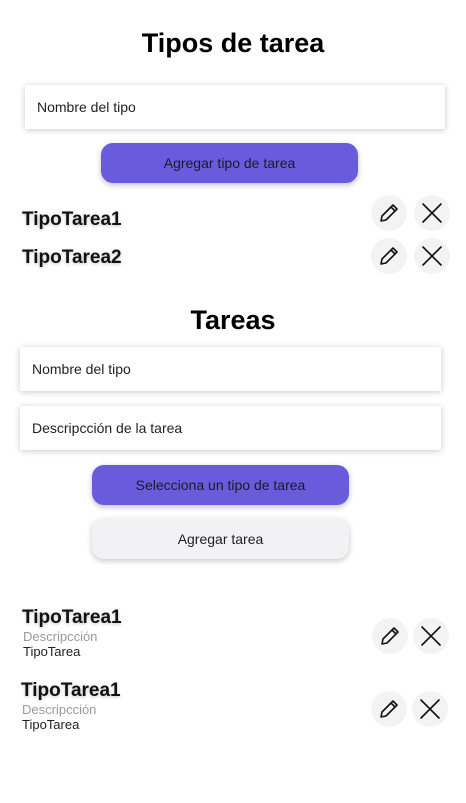 Image resolution: width=466 pixels, height=803 pixels. I want to click on add-task-button-label: Agregar tarea, so click(220, 538).